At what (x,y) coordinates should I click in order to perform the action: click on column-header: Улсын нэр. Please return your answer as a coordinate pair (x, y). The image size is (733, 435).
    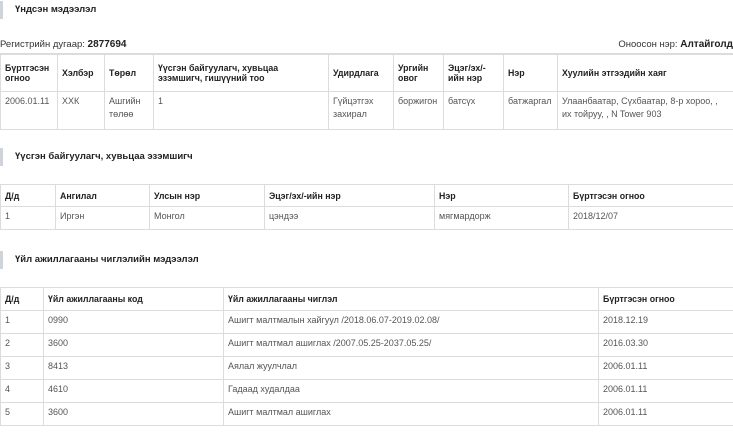
    Looking at the image, I should click on (207, 195).